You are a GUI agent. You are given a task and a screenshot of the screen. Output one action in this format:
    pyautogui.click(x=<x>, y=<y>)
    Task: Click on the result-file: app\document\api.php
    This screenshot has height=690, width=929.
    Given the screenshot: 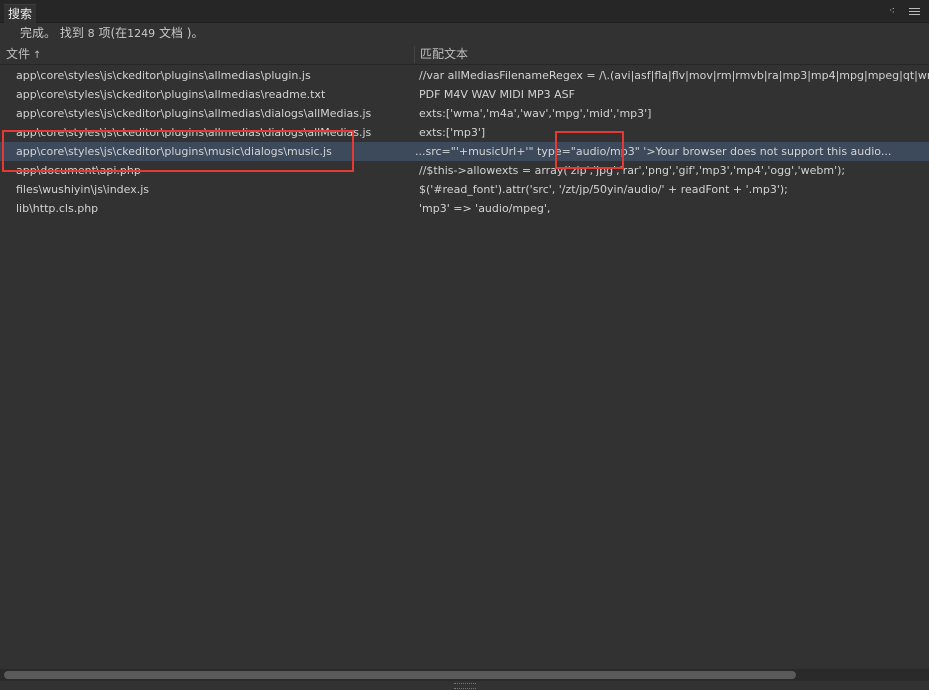 What is the action you would take?
    pyautogui.click(x=78, y=170)
    